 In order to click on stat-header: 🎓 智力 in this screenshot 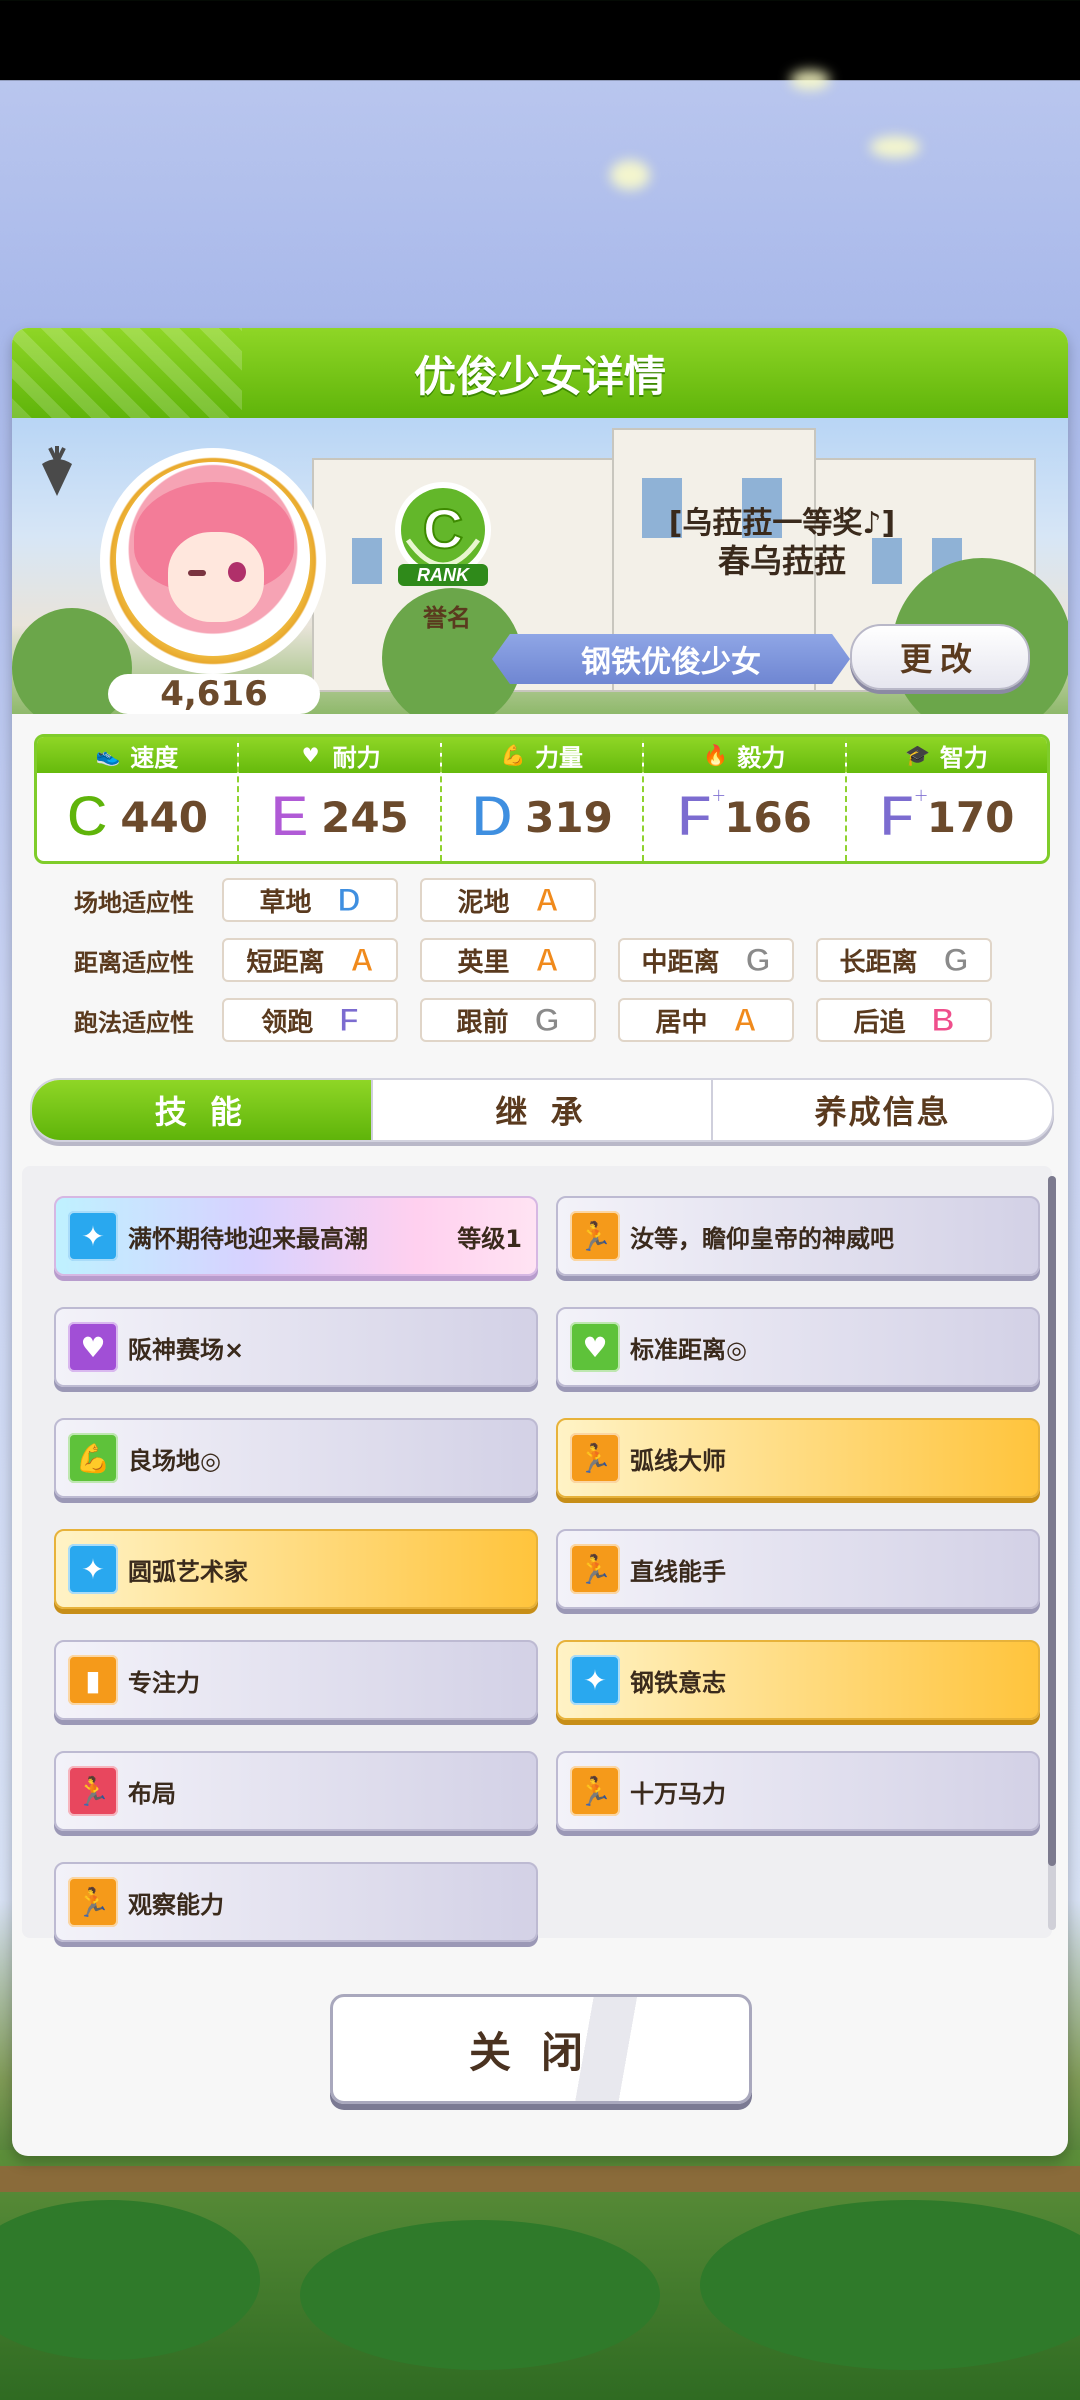, I will do `click(946, 755)`.